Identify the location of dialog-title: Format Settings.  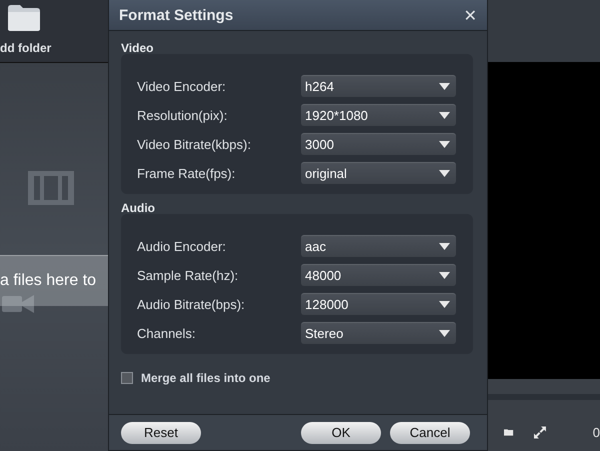
(176, 15).